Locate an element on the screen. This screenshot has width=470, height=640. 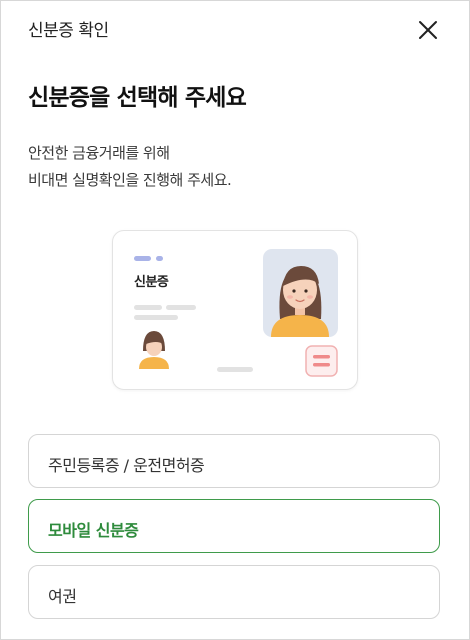
option-label: 주민등록증 / 운전면허증 is located at coordinates (126, 465).